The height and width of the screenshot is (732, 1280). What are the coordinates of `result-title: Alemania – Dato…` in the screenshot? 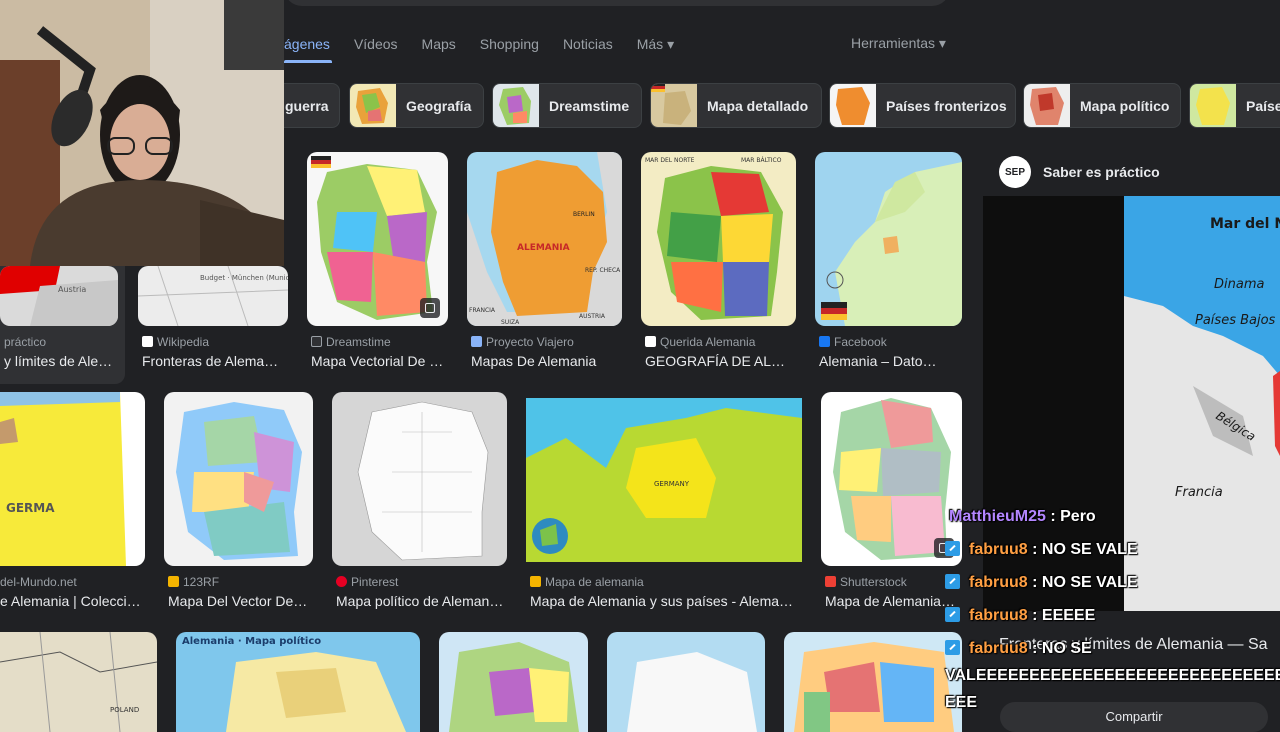 It's located at (890, 361).